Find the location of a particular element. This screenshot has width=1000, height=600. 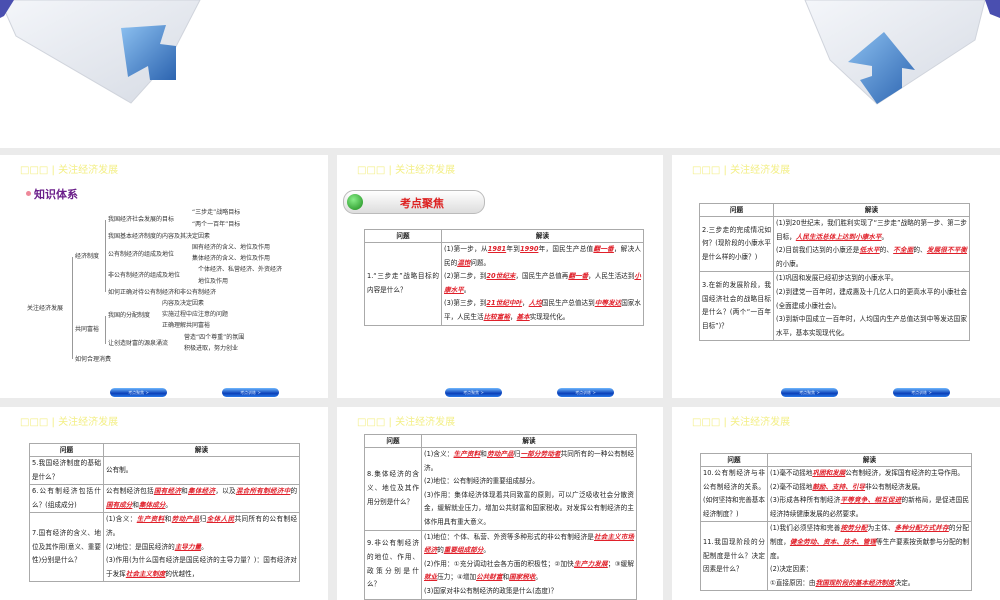

bullet-icon is located at coordinates (28, 193).